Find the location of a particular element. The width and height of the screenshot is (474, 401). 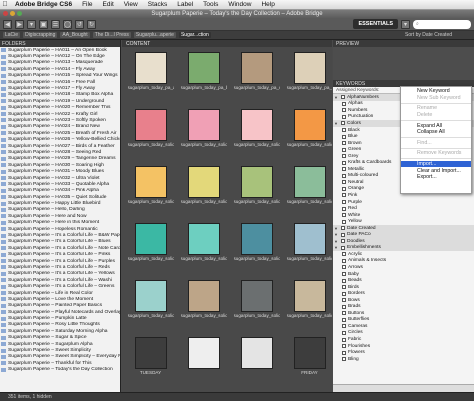

menu-label: Label is located at coordinates (185, 4).